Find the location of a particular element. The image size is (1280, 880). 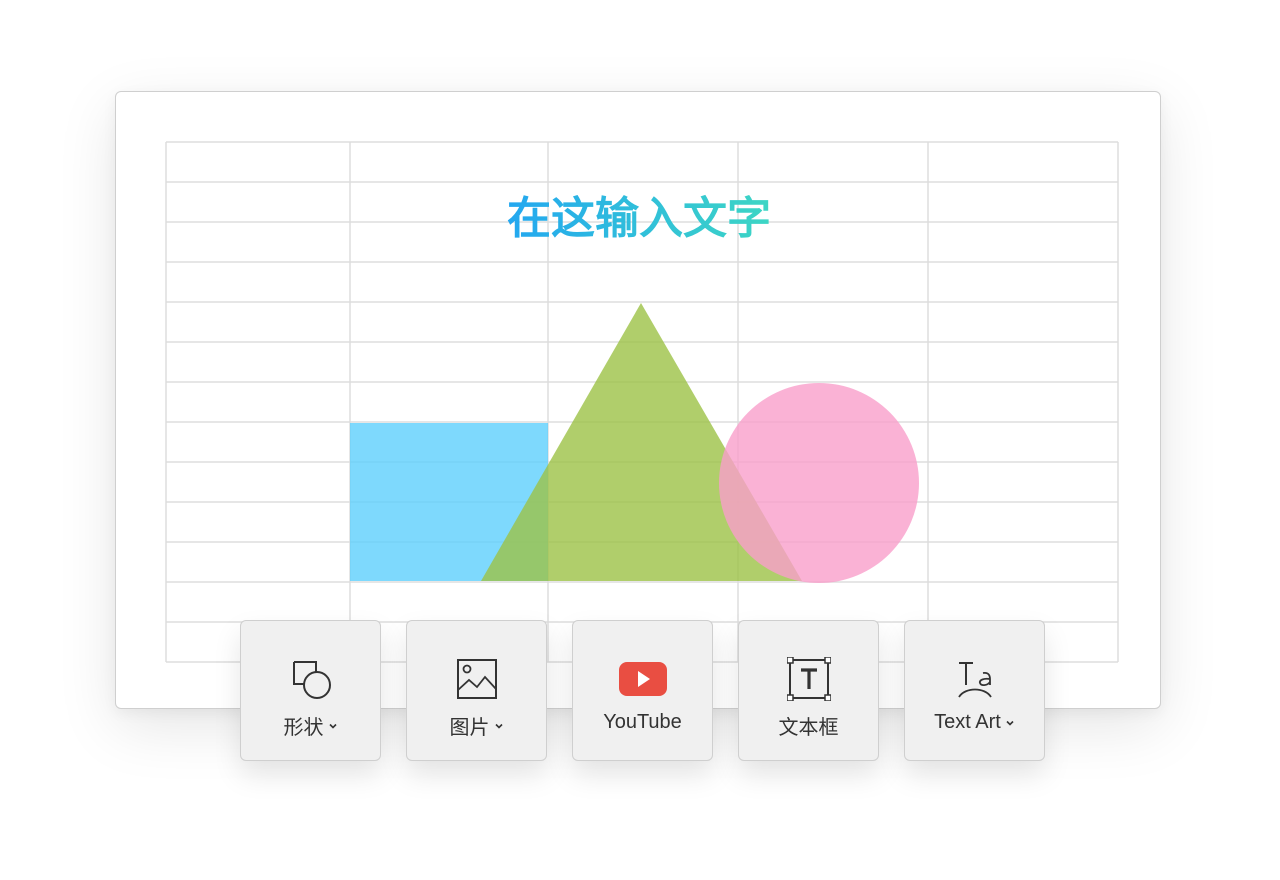

text-art-label: Text Art is located at coordinates (967, 722).